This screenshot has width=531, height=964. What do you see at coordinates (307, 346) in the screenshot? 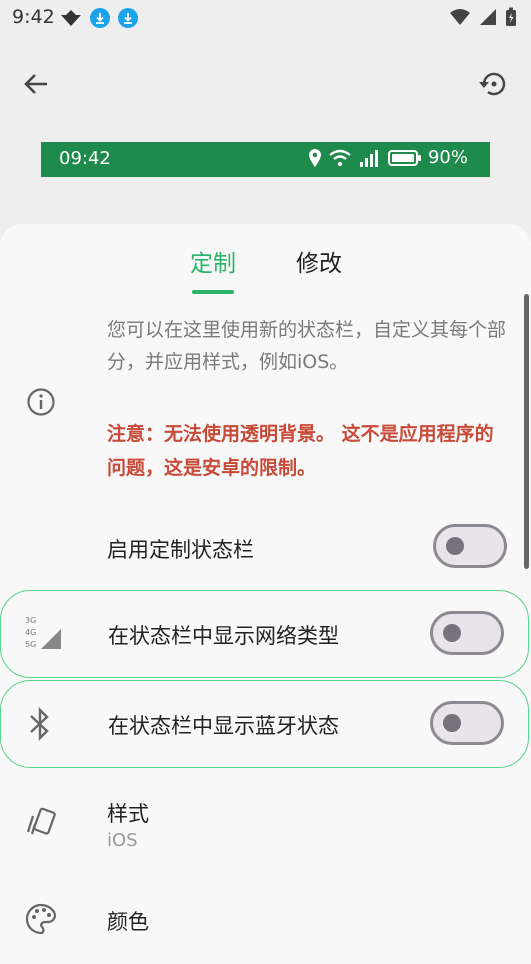
I see `info-description: 您可以在这里使用新的状态栏，自定义其每个部分，并应用样式，例如iOS。` at bounding box center [307, 346].